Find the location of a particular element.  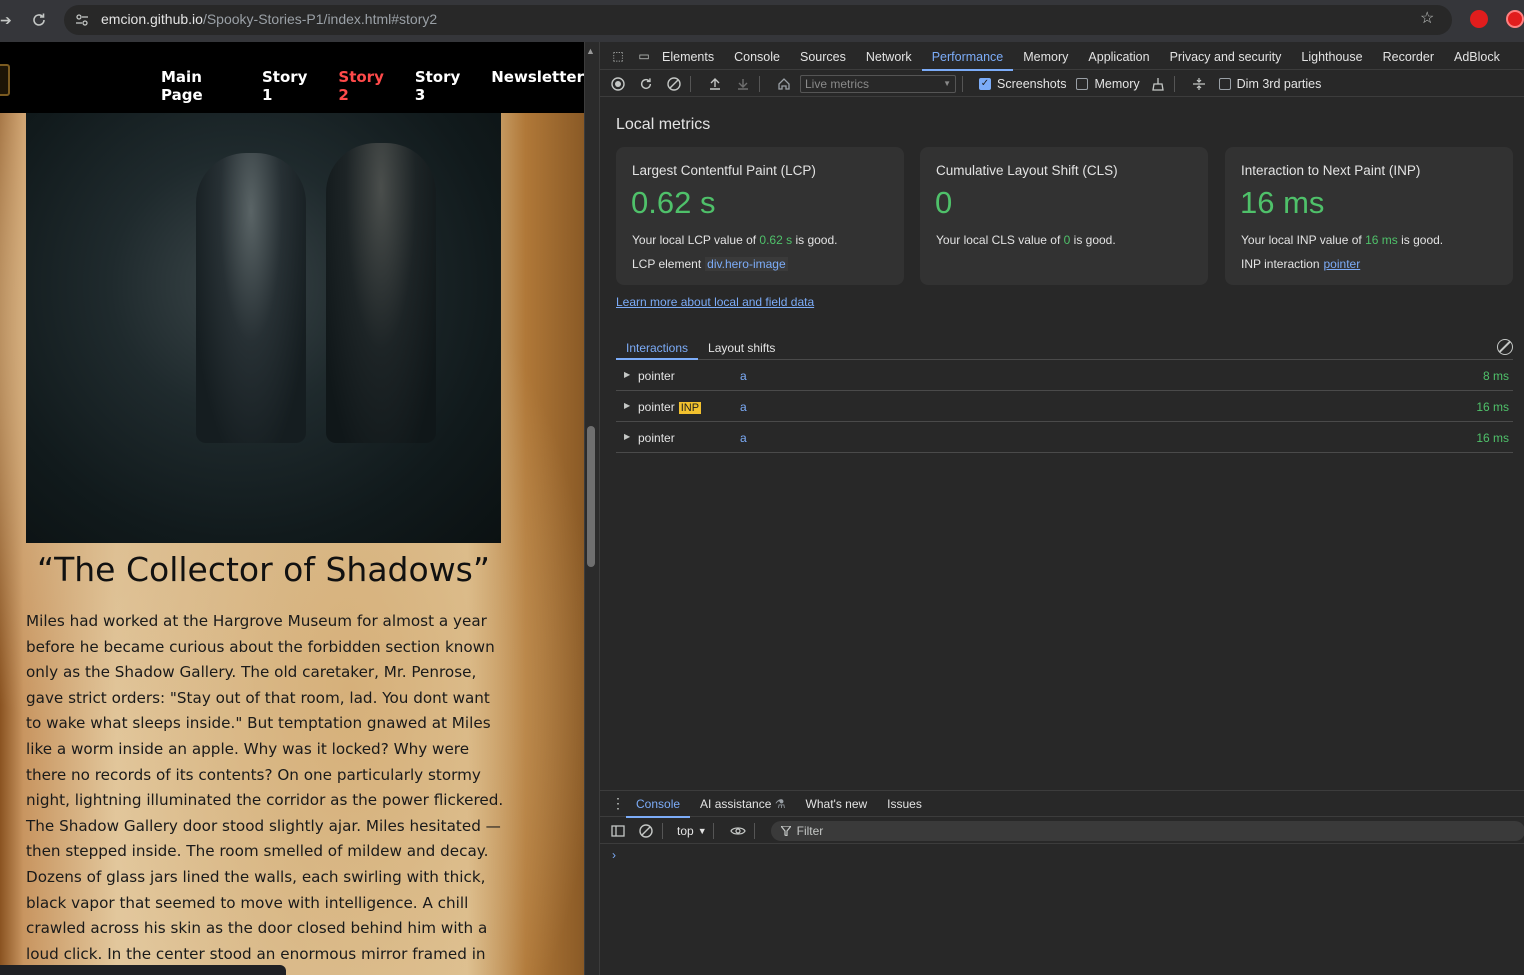

reload-button is located at coordinates (39, 20).